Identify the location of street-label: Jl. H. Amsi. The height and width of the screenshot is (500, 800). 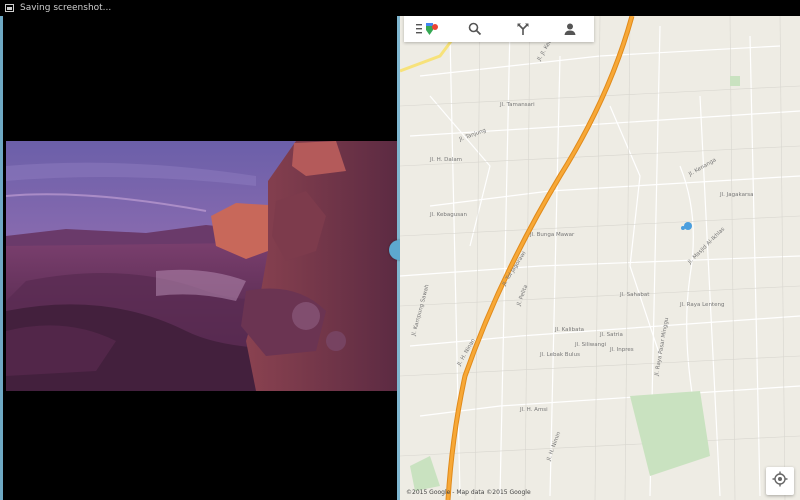
(533, 410).